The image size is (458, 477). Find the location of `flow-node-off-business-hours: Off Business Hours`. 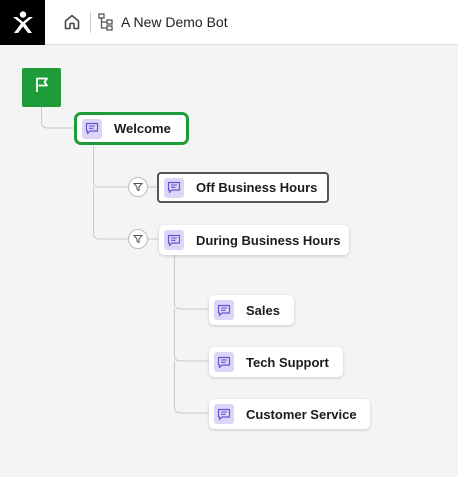

flow-node-off-business-hours: Off Business Hours is located at coordinates (243, 187).